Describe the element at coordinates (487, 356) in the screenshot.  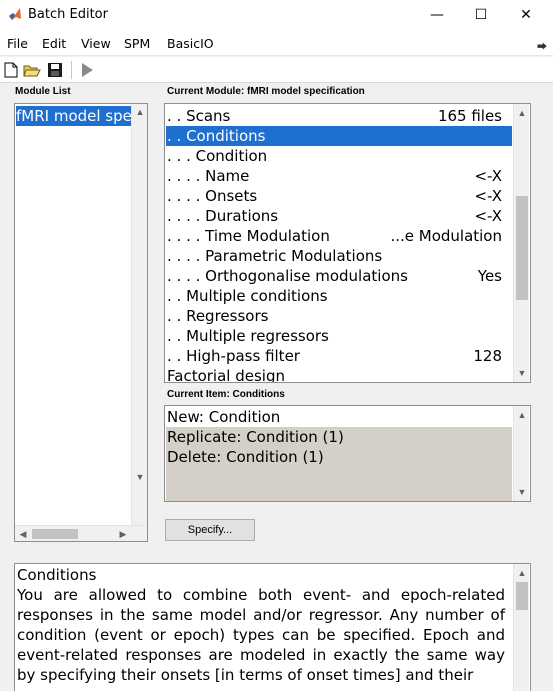
I see `module-tree-row-value: 128` at that location.